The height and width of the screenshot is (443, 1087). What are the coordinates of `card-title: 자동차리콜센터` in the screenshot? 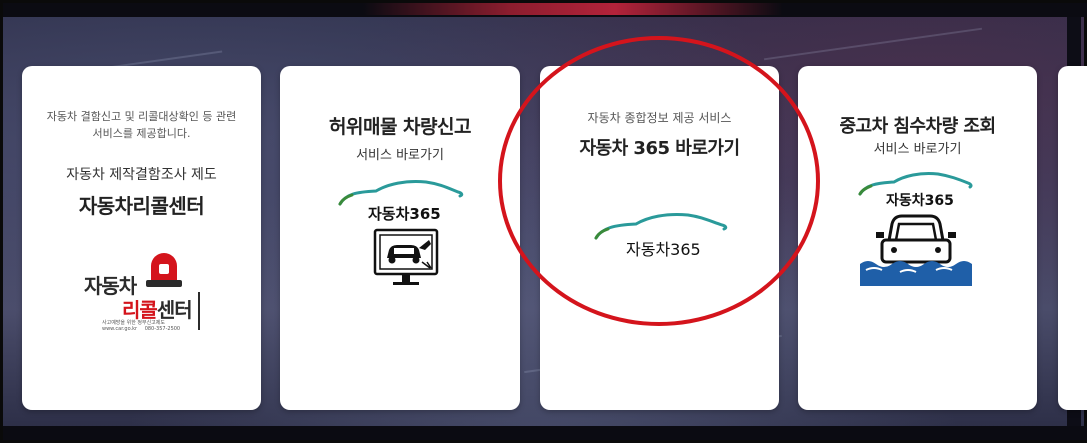 It's located at (141, 206).